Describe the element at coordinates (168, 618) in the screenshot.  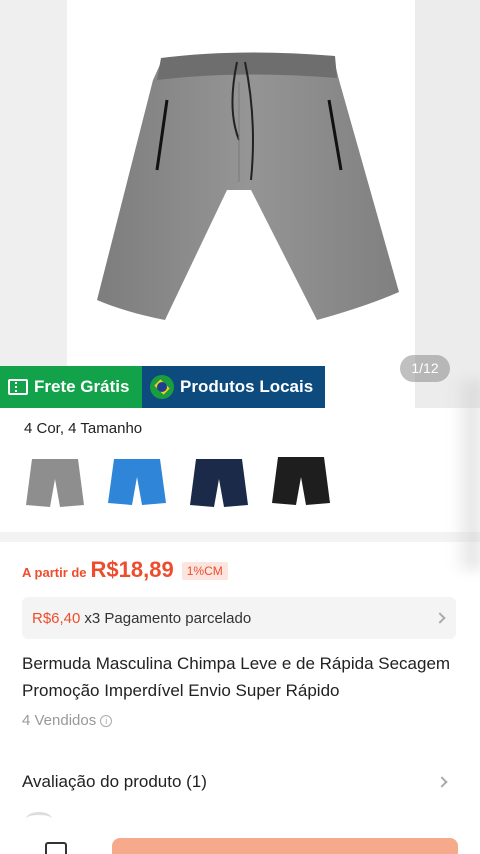
I see `installment-text: x3 Pagamento parcelado` at that location.